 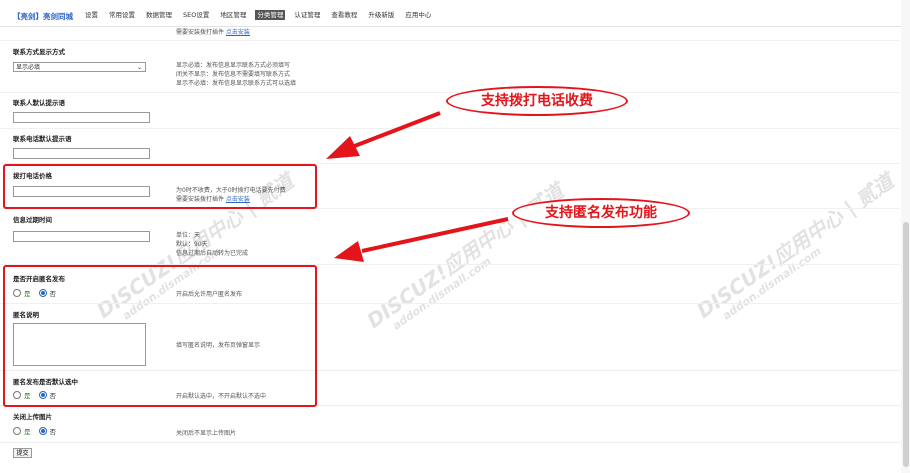 What do you see at coordinates (417, 186) in the screenshot?
I see `annotation-arrows` at bounding box center [417, 186].